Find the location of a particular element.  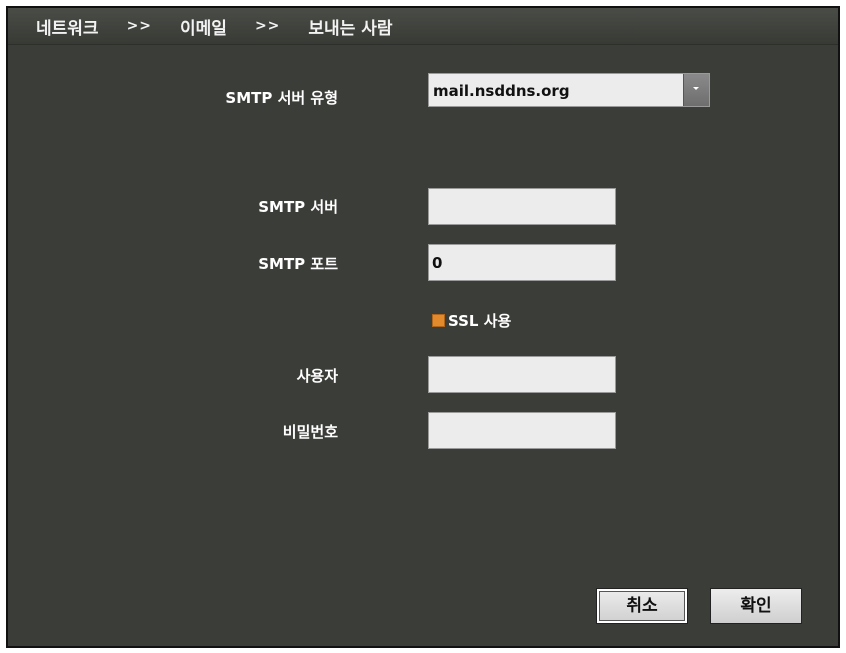

smtp-type-select: mail.nsddns.org is located at coordinates (569, 90).